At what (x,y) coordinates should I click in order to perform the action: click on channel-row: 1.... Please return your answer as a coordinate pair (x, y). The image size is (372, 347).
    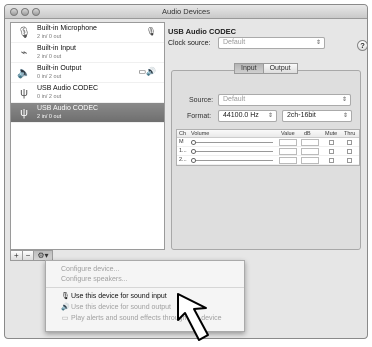
    Looking at the image, I should click on (268, 151).